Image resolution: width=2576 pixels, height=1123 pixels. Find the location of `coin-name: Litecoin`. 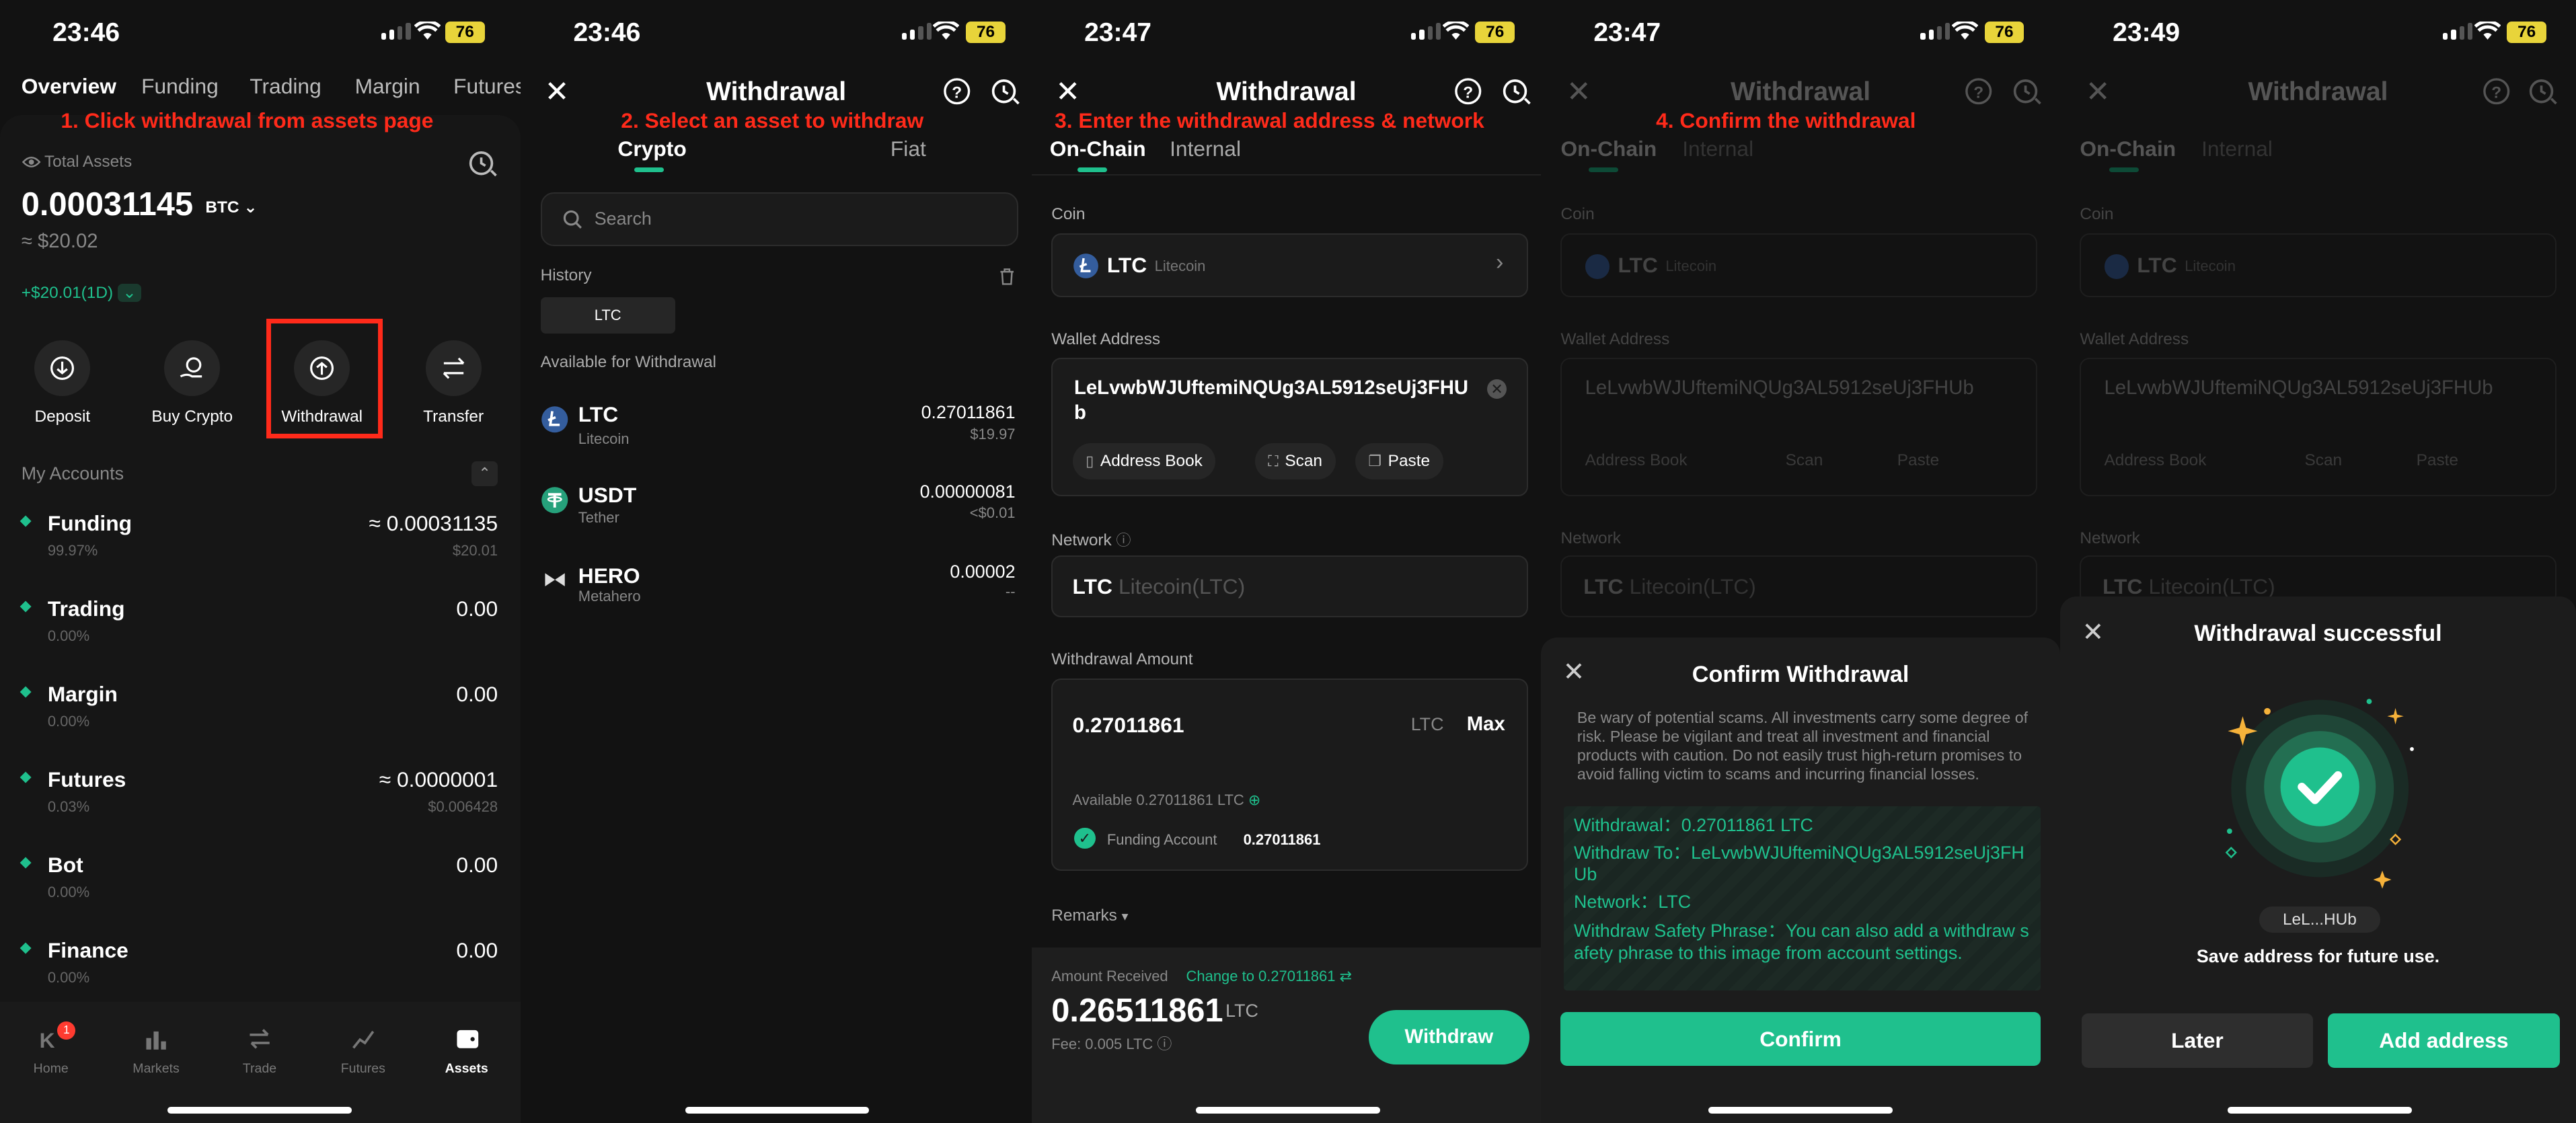

coin-name: Litecoin is located at coordinates (1180, 266).